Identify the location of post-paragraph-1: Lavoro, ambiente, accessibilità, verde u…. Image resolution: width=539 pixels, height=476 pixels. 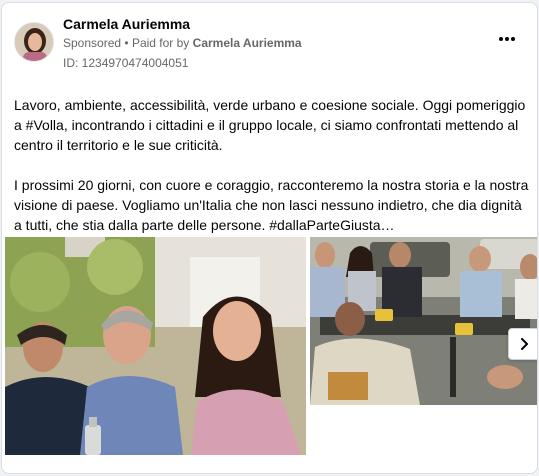
(270, 125).